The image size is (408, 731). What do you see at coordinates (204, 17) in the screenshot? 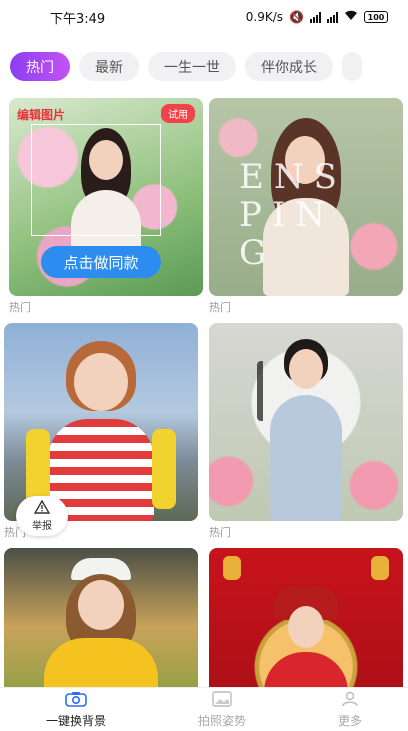
I see `status-bar: 下午3:49 0.9K/s 🔇 100` at bounding box center [204, 17].